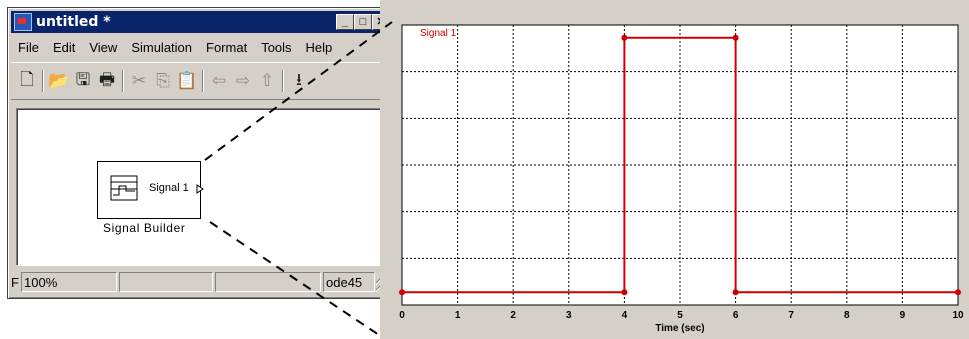 The width and height of the screenshot is (969, 339). What do you see at coordinates (83, 81) in the screenshot?
I see `save-icon: 🖫` at bounding box center [83, 81].